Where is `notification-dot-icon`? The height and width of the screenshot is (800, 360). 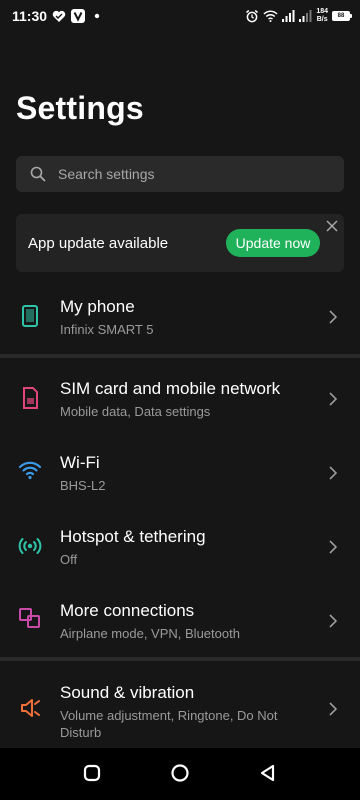 notification-dot-icon is located at coordinates (97, 16).